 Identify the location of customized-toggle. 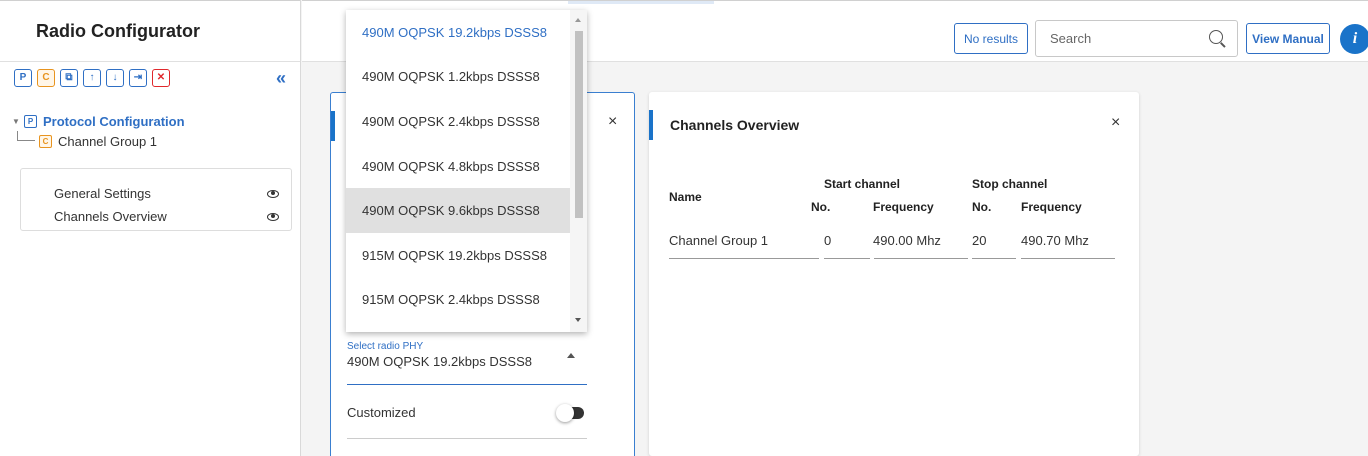
(571, 412).